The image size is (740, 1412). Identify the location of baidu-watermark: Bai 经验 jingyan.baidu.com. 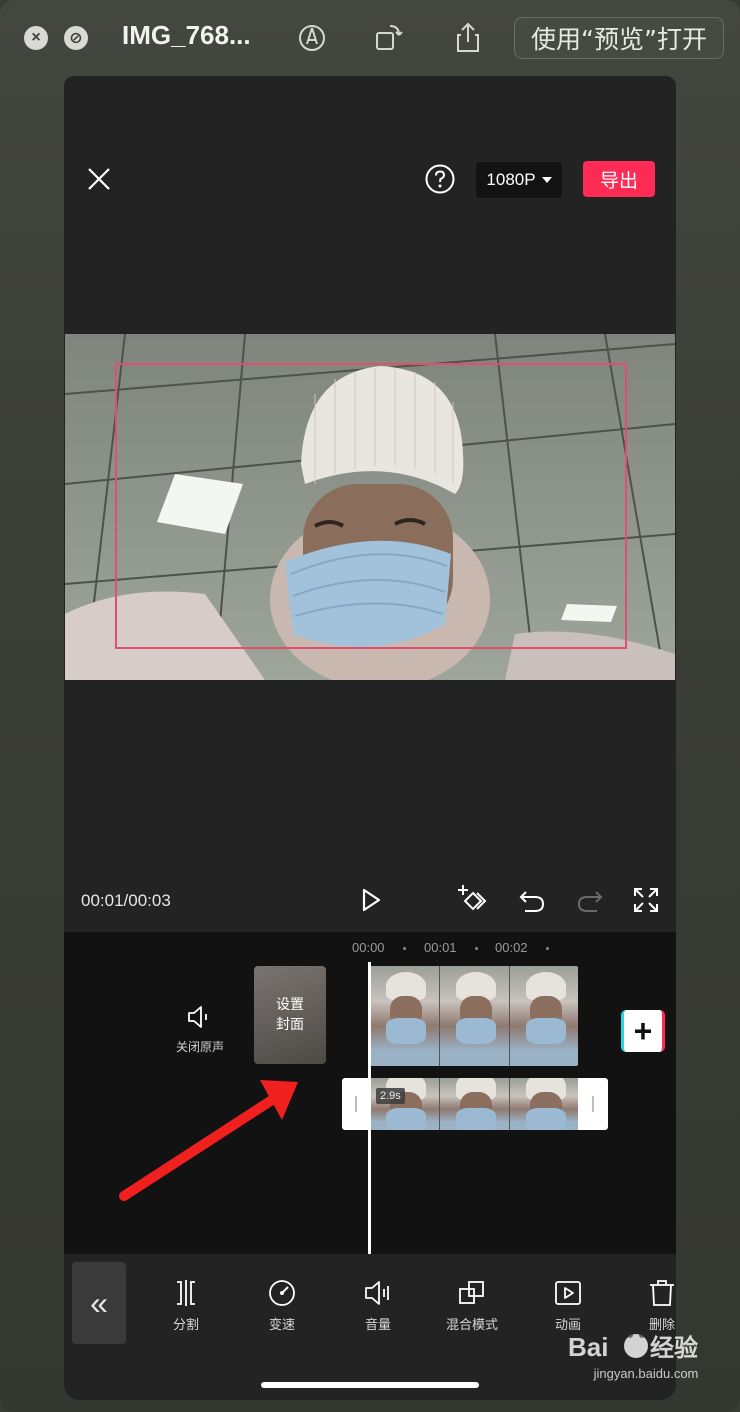
(646, 1356).